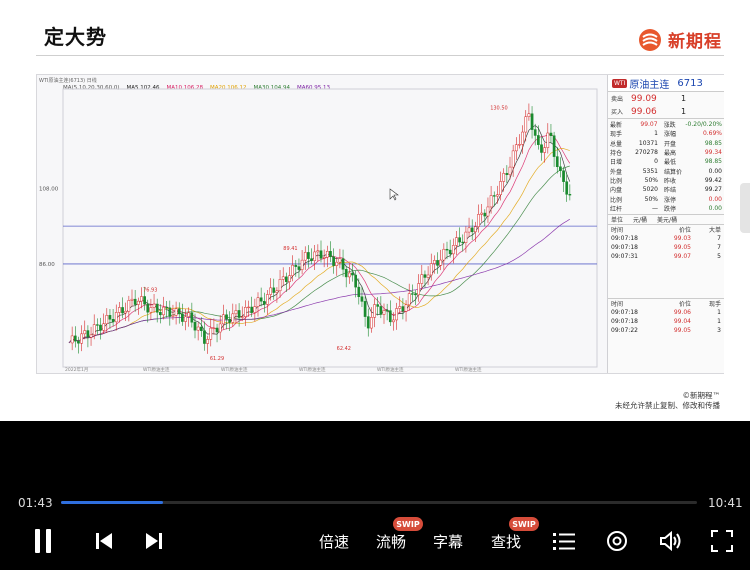  What do you see at coordinates (334, 541) in the screenshot?
I see `speed-button: 倍速` at bounding box center [334, 541].